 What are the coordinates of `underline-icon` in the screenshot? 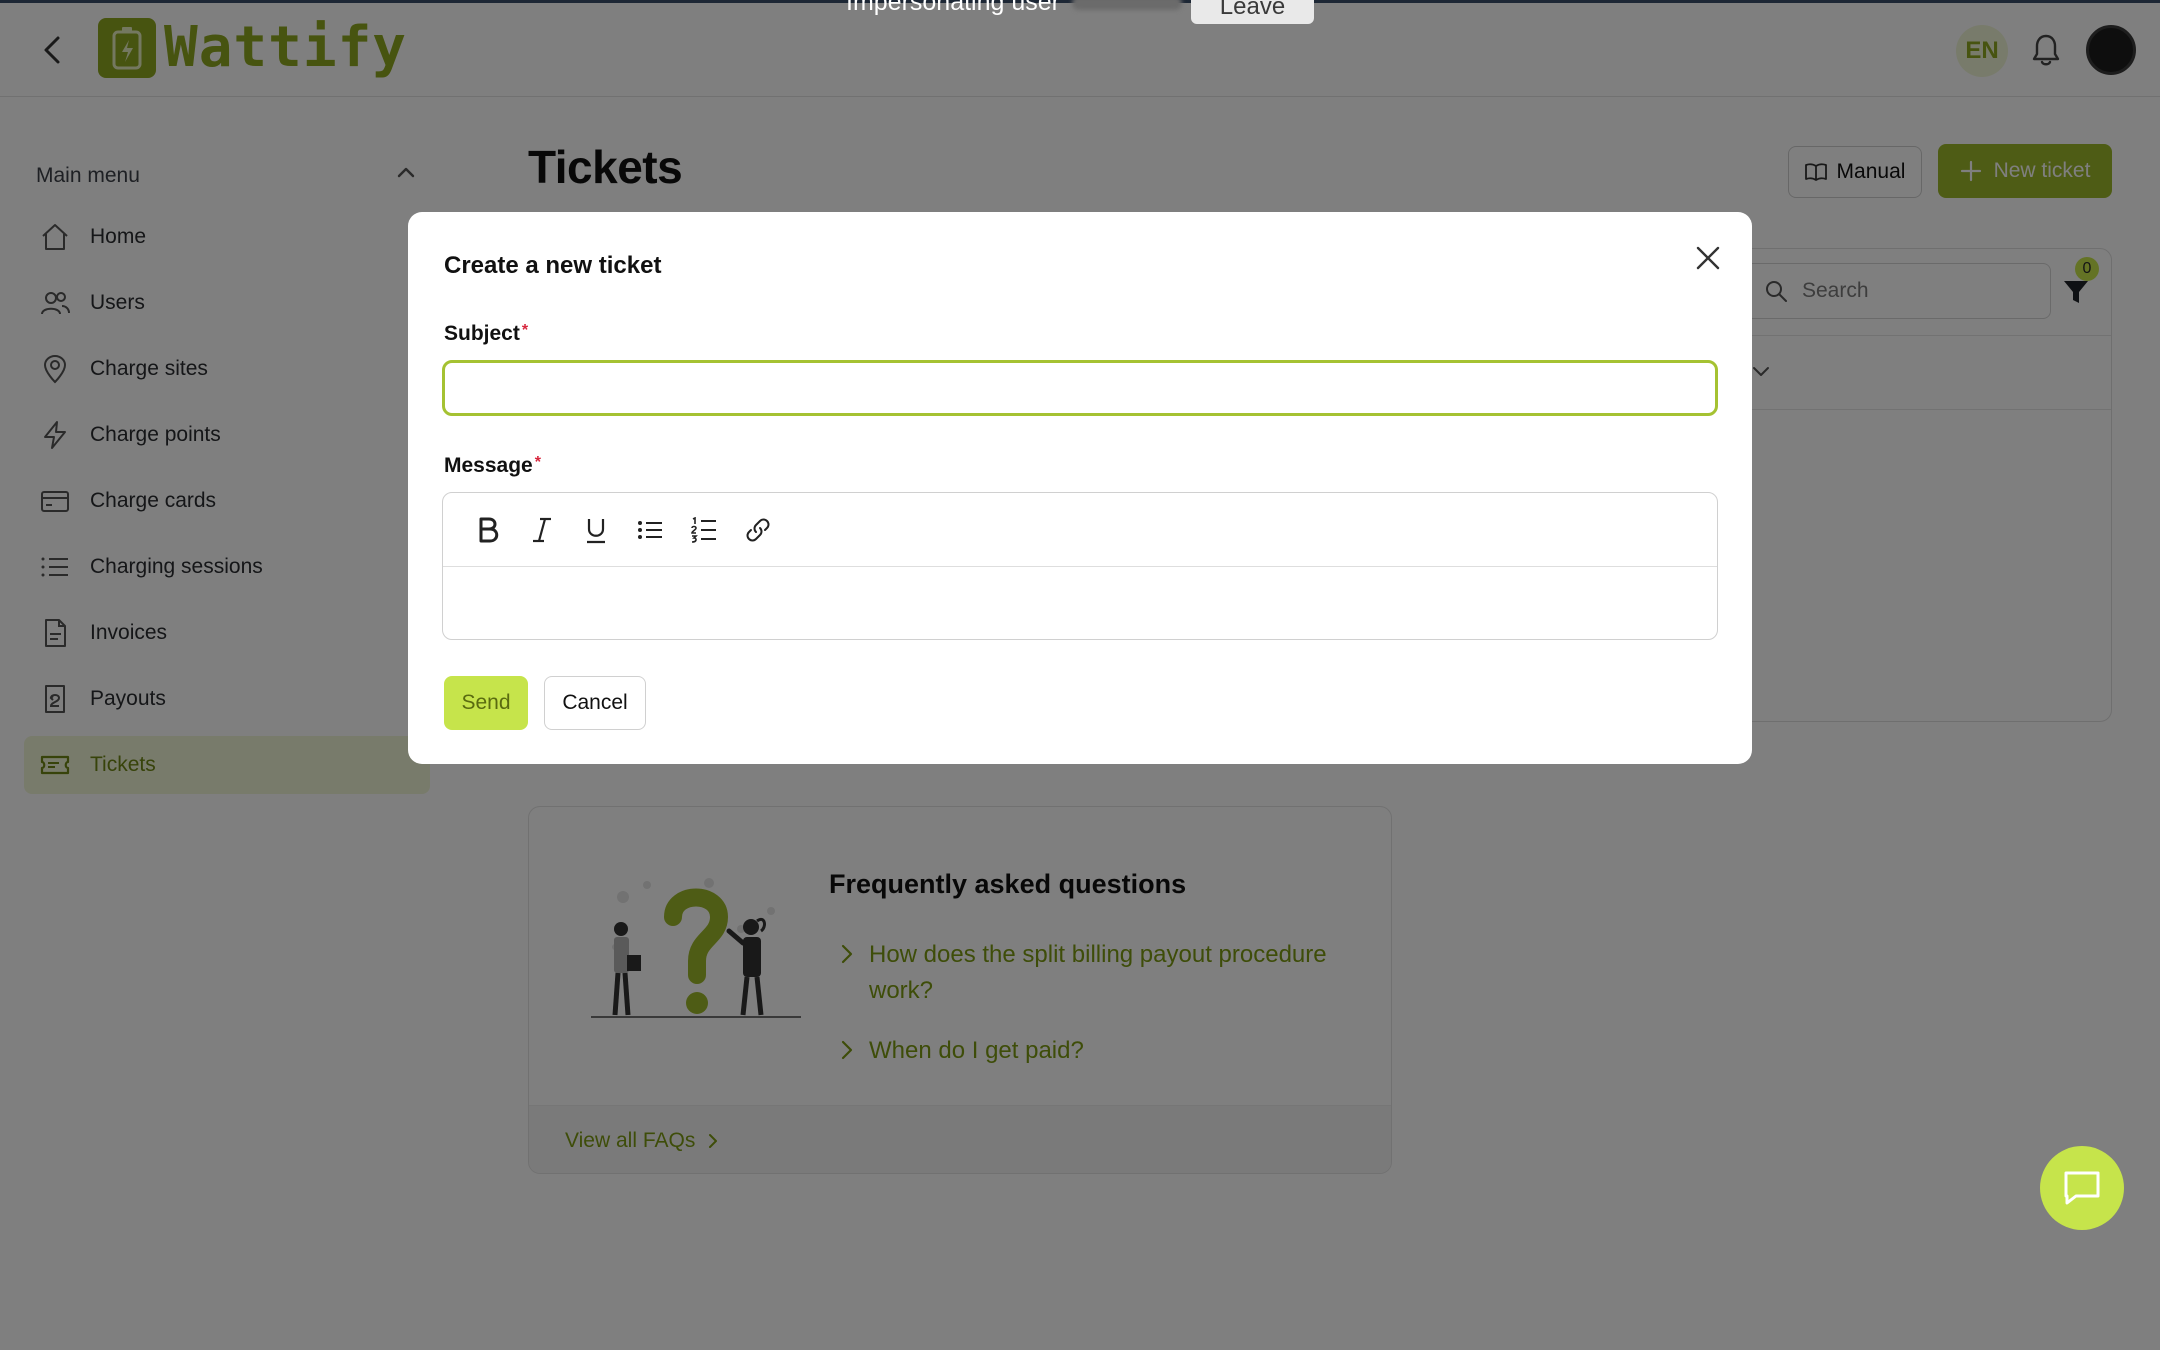 It's located at (596, 530).